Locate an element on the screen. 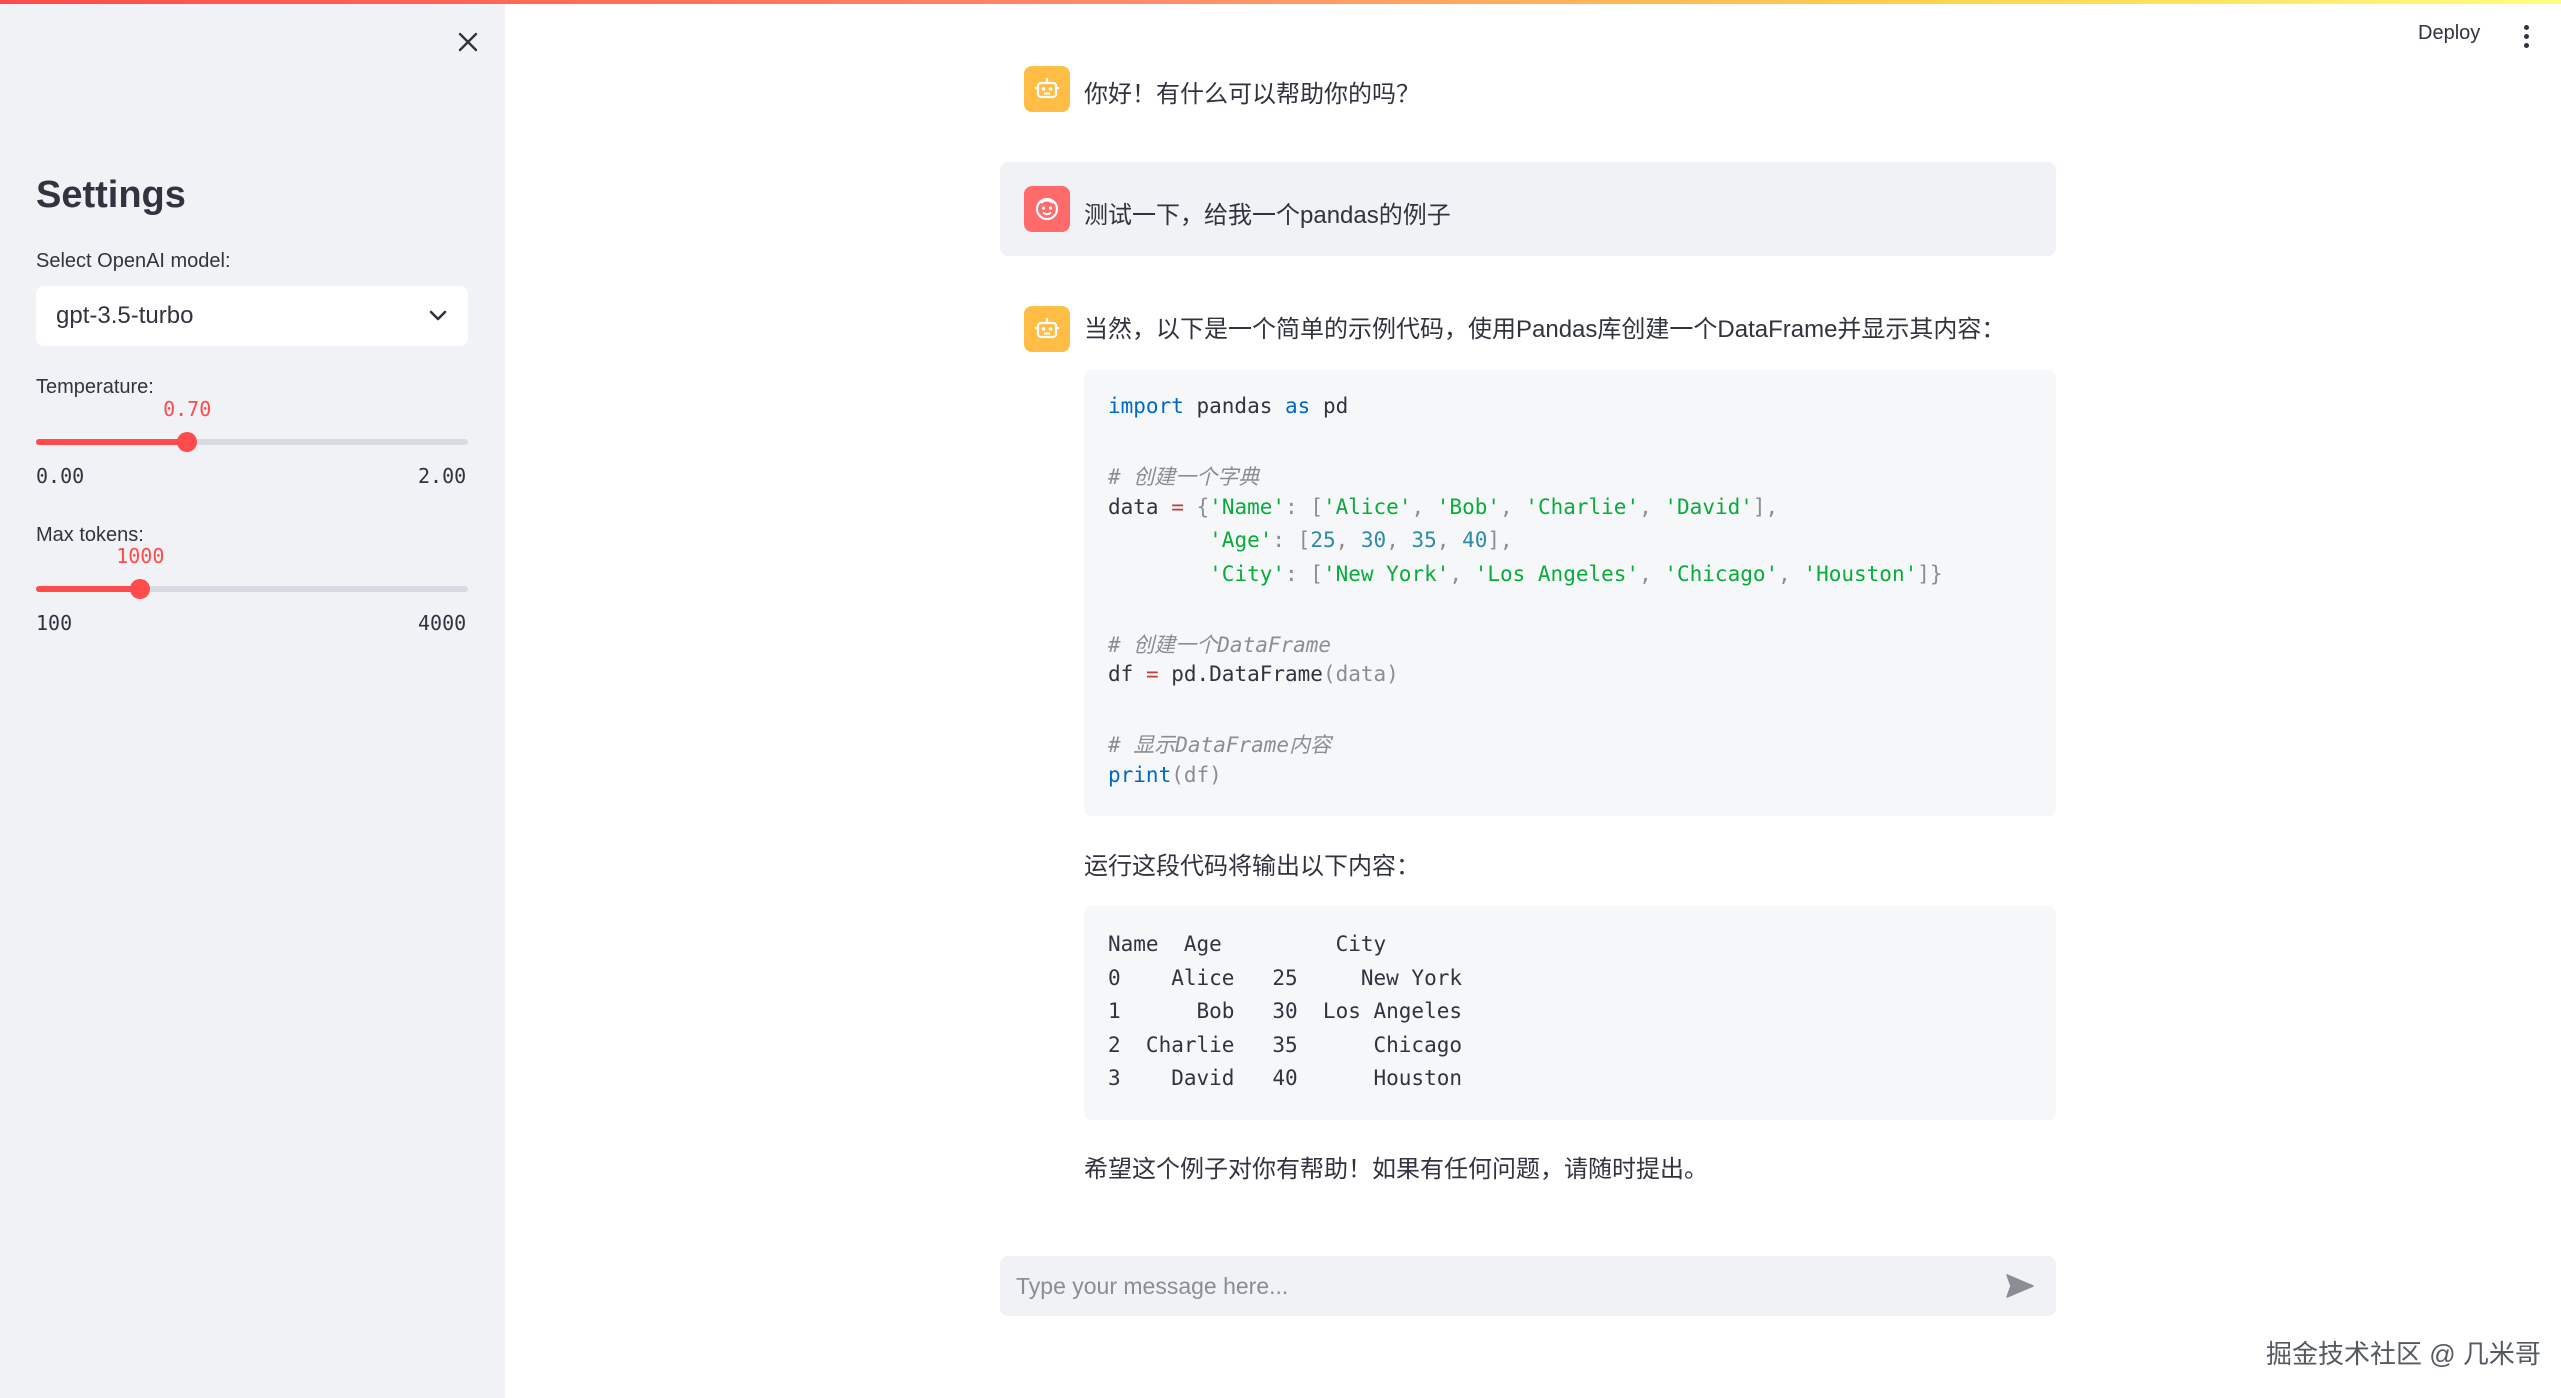 The height and width of the screenshot is (1398, 2561). main-menu-button is located at coordinates (2526, 36).